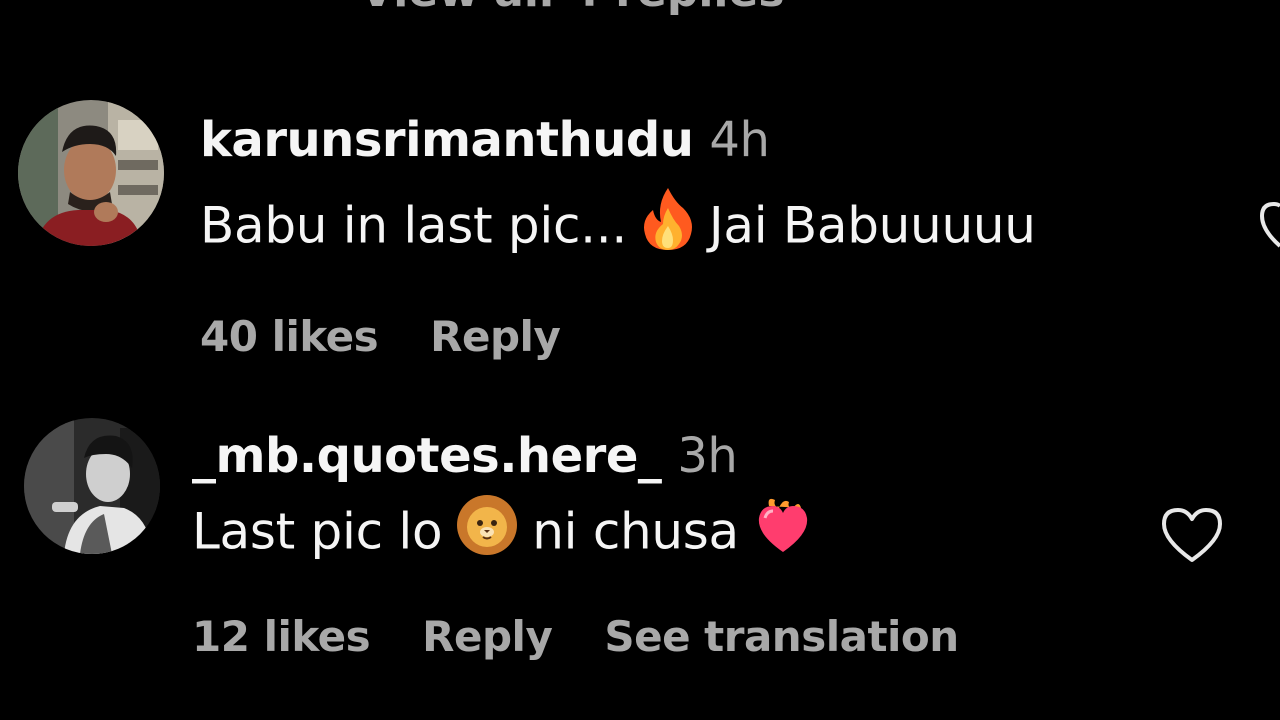 The image size is (1280, 720). What do you see at coordinates (781, 636) in the screenshot?
I see `see-translation-button: See translation` at bounding box center [781, 636].